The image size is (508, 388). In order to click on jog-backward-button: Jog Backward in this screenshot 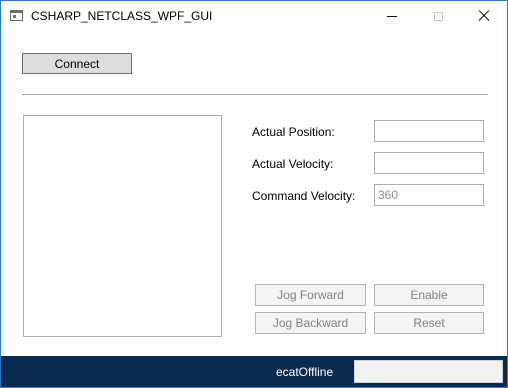, I will do `click(310, 323)`.